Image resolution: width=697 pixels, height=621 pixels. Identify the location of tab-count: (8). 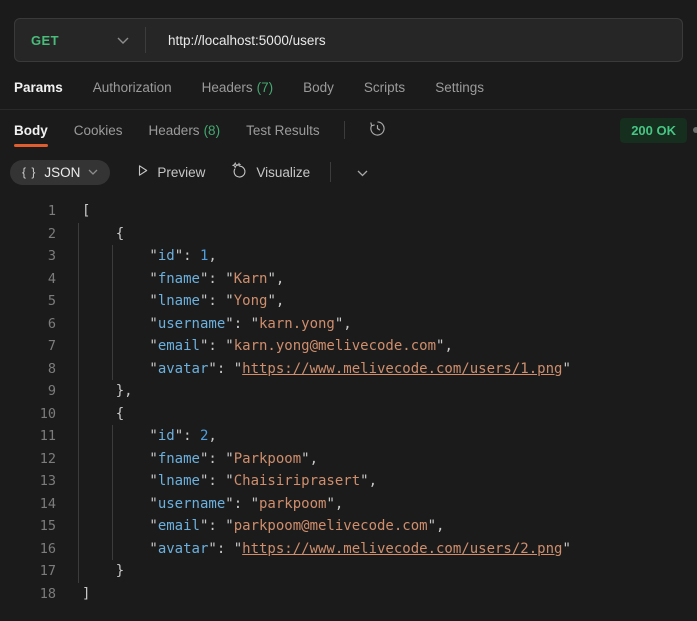
(212, 130).